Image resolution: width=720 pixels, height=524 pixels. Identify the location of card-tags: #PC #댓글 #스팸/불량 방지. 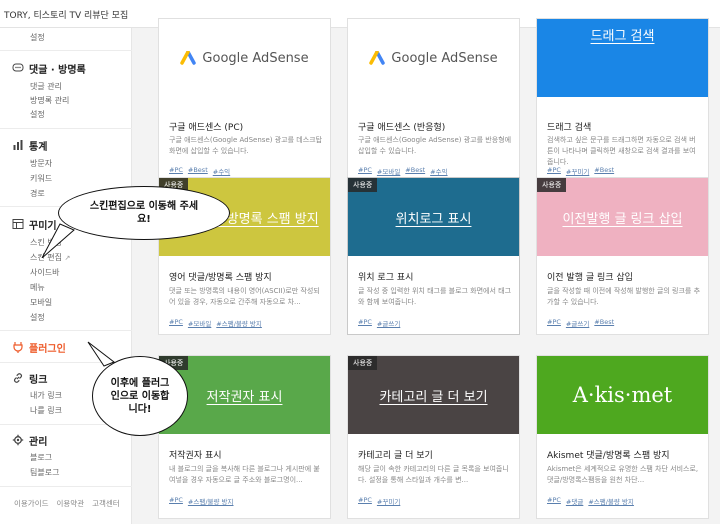
(590, 501).